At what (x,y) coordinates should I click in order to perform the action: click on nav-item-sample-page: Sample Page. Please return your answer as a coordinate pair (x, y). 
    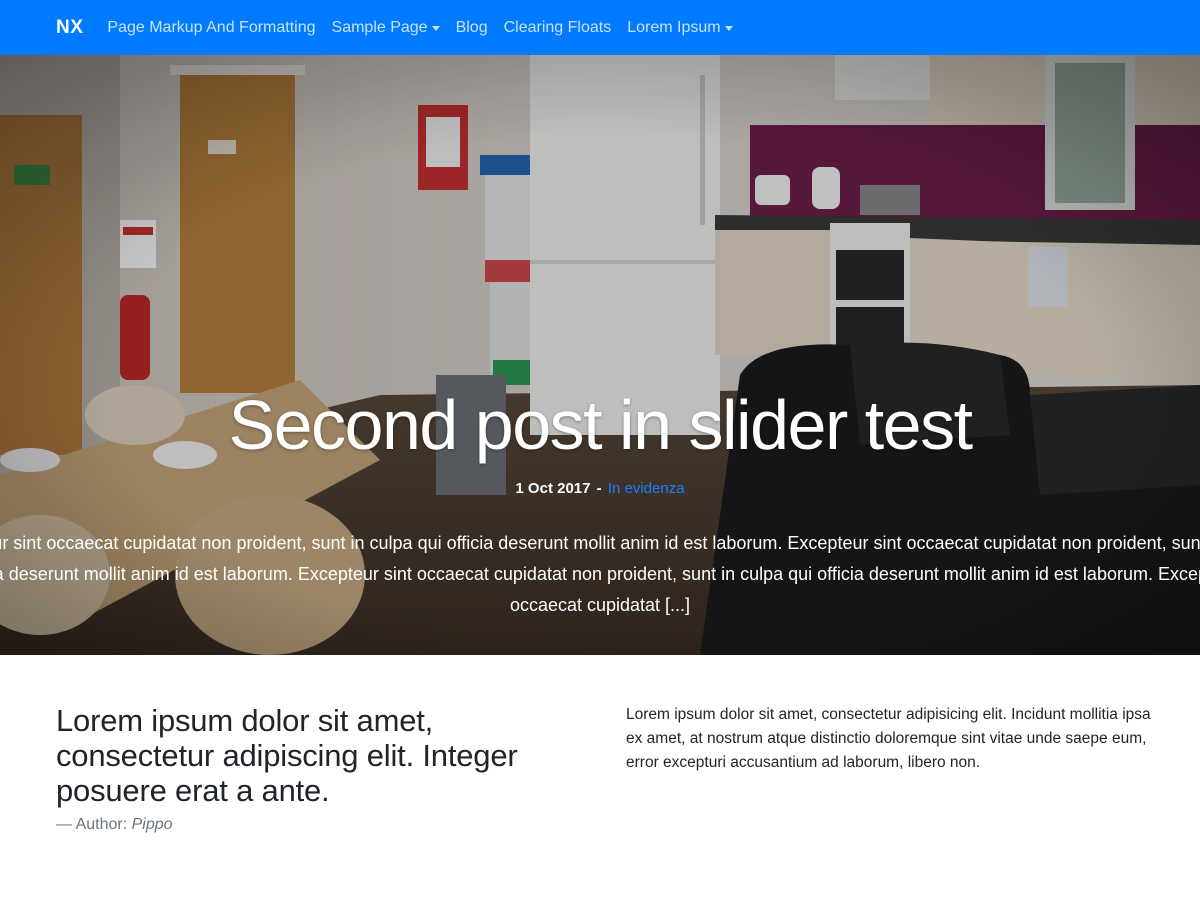
    Looking at the image, I should click on (386, 28).